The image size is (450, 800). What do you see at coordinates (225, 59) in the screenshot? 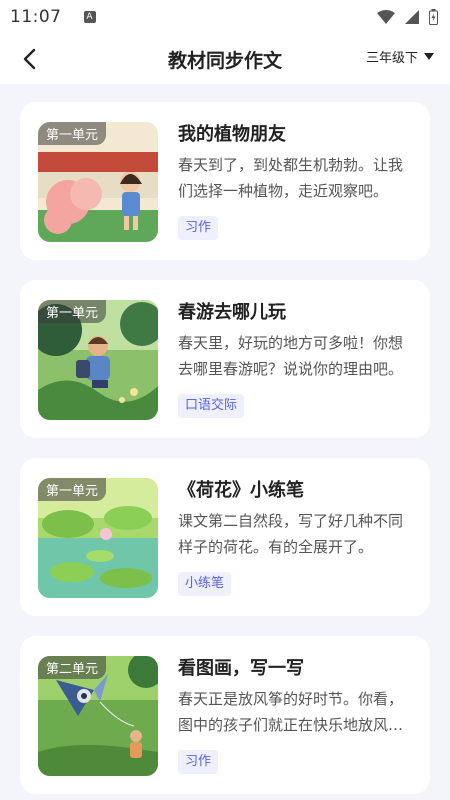
I see `app-header: 教材同步作文 三年级下` at bounding box center [225, 59].